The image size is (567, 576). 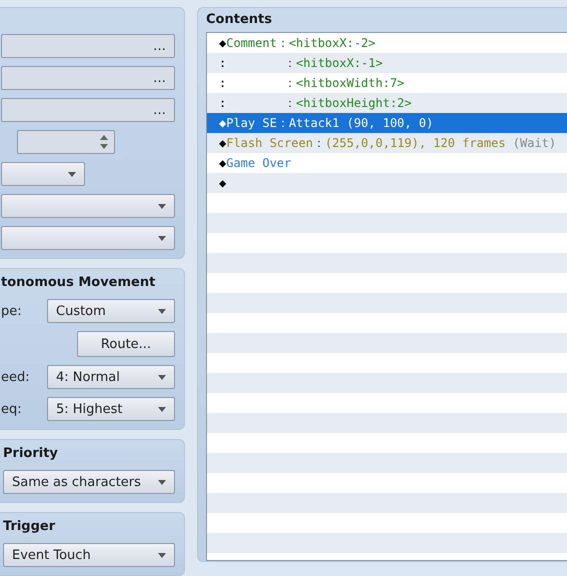 What do you see at coordinates (387, 103) in the screenshot?
I see `command-row: : ：<hitboxHeight:2>` at bounding box center [387, 103].